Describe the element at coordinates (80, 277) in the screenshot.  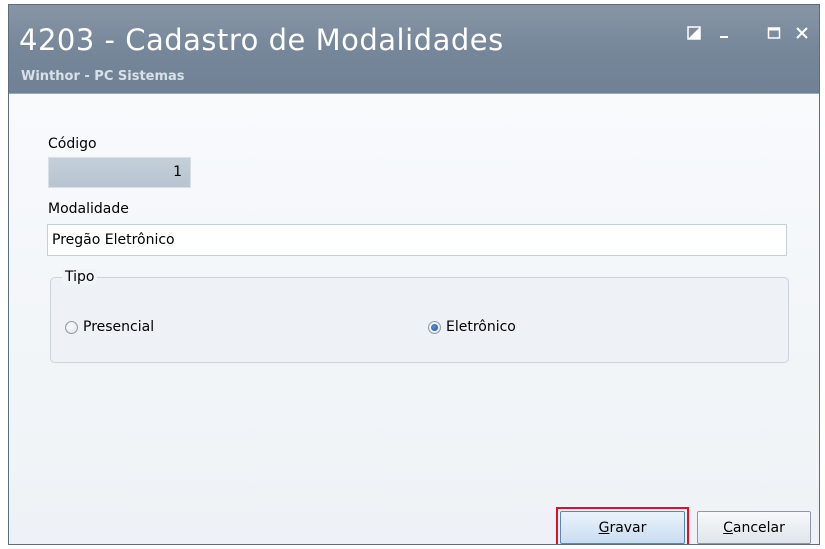
I see `tipo-group-label: Tipo` at that location.